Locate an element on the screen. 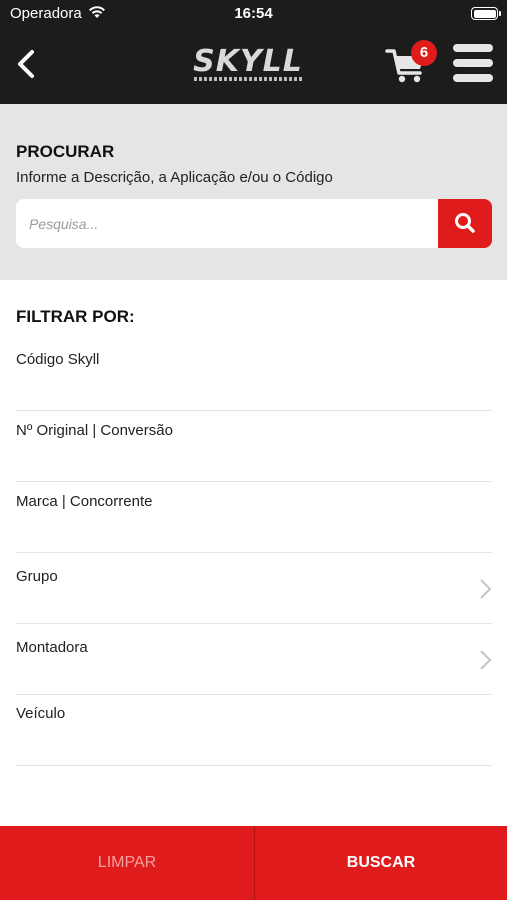 The height and width of the screenshot is (900, 507). battery-icon is located at coordinates (484, 13).